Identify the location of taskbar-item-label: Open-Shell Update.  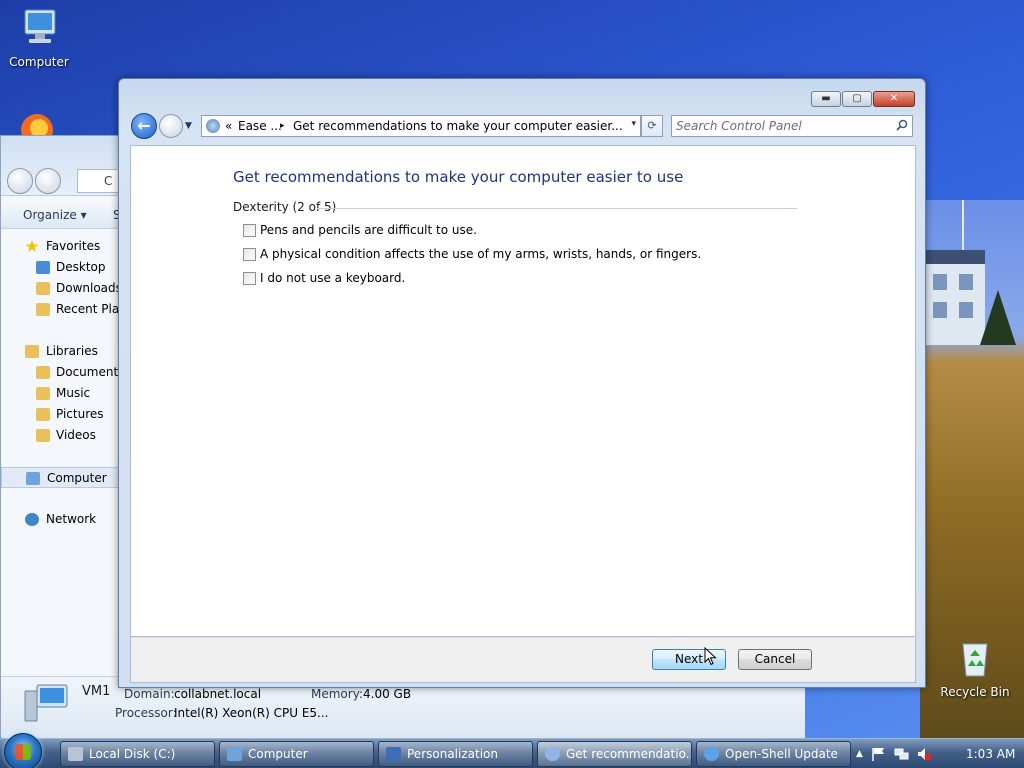
(781, 754).